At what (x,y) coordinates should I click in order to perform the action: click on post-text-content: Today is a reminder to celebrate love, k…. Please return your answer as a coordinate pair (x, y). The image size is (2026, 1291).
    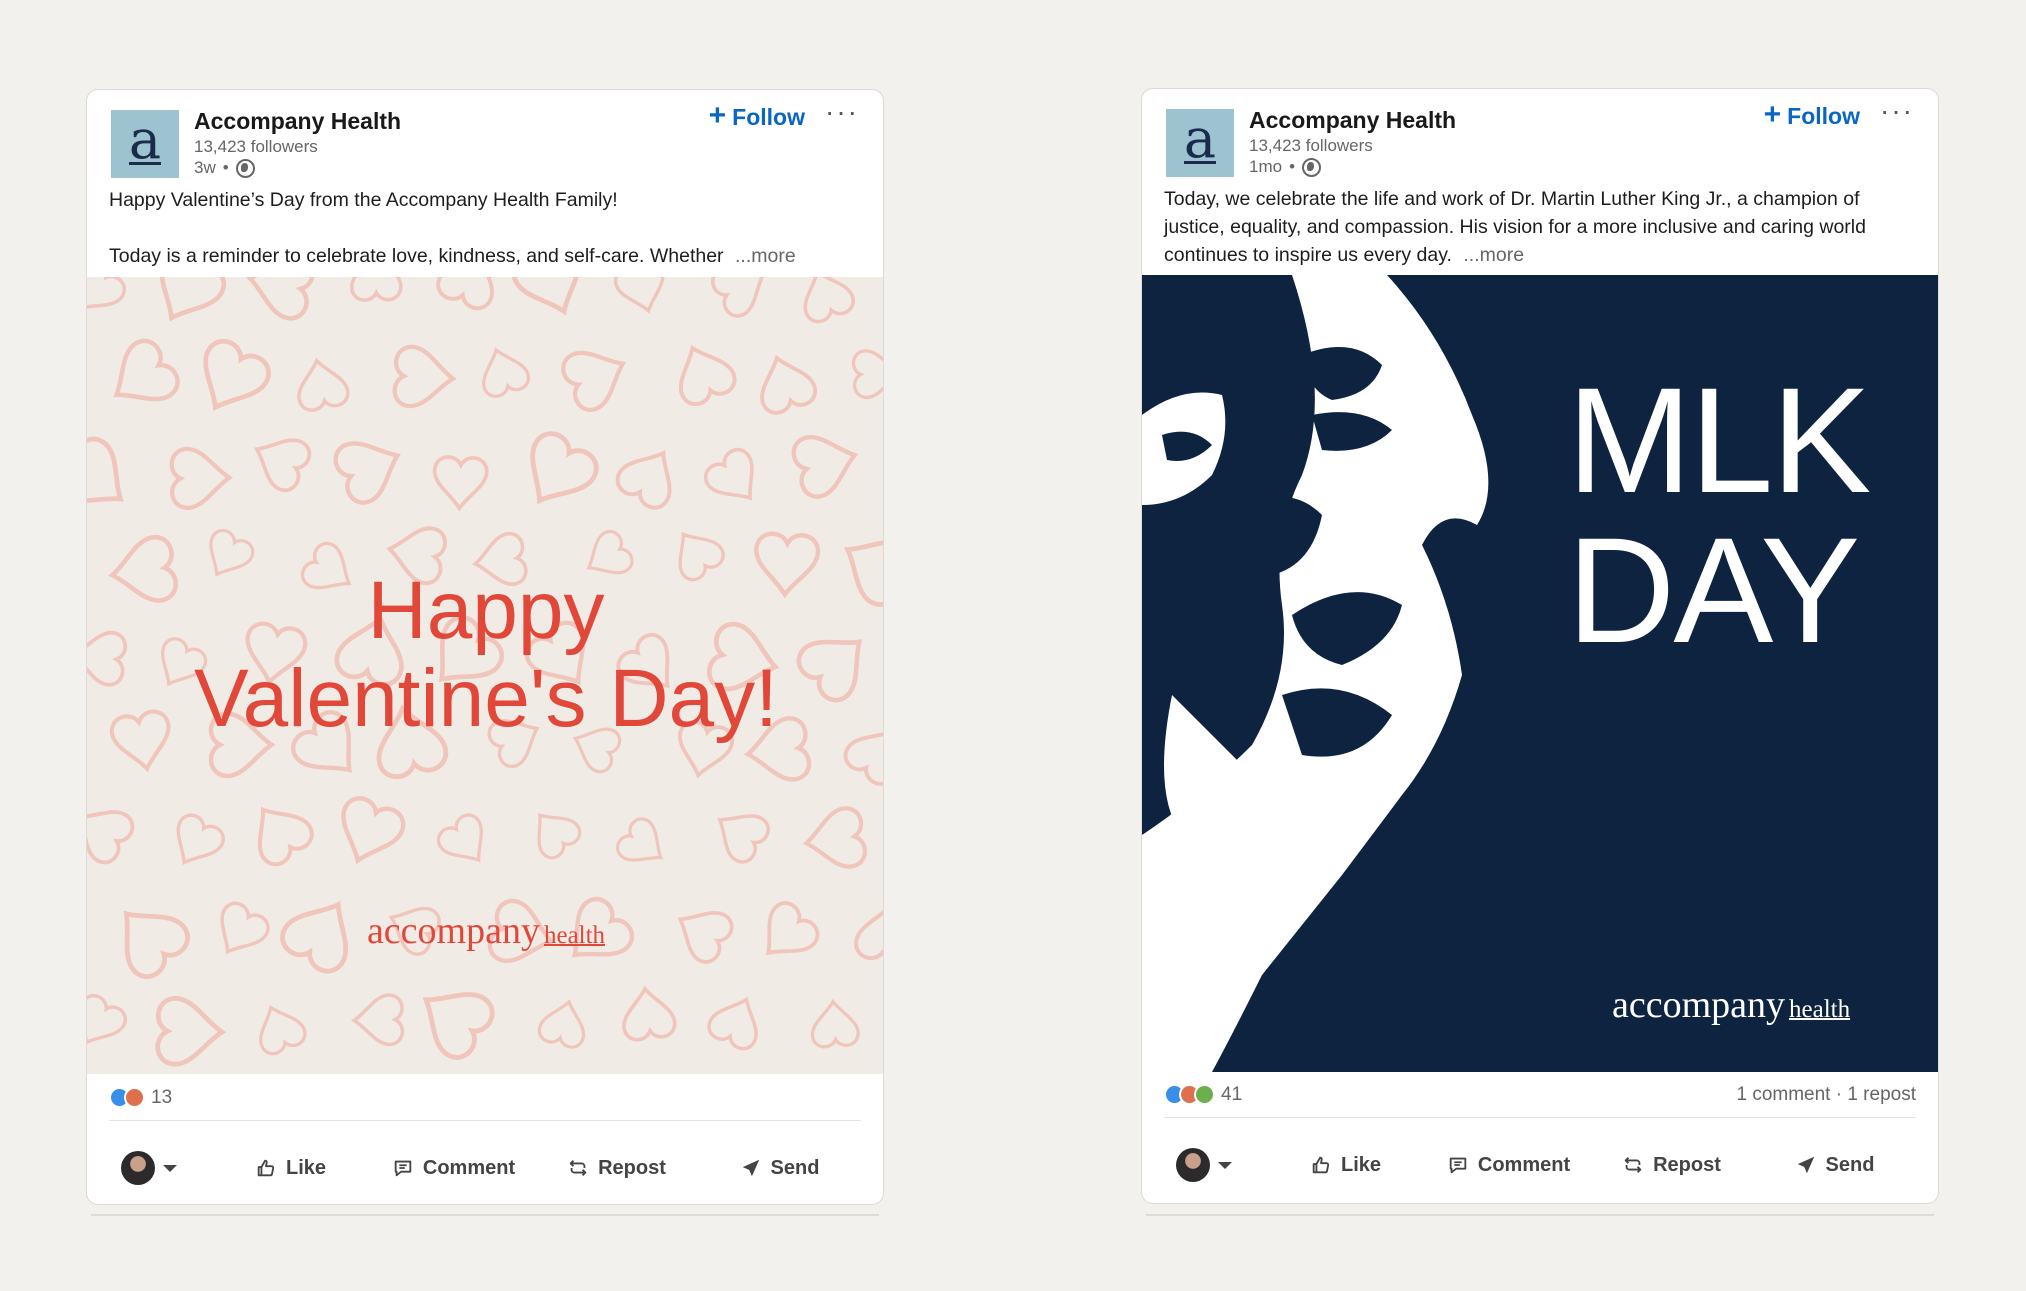
    Looking at the image, I should click on (416, 256).